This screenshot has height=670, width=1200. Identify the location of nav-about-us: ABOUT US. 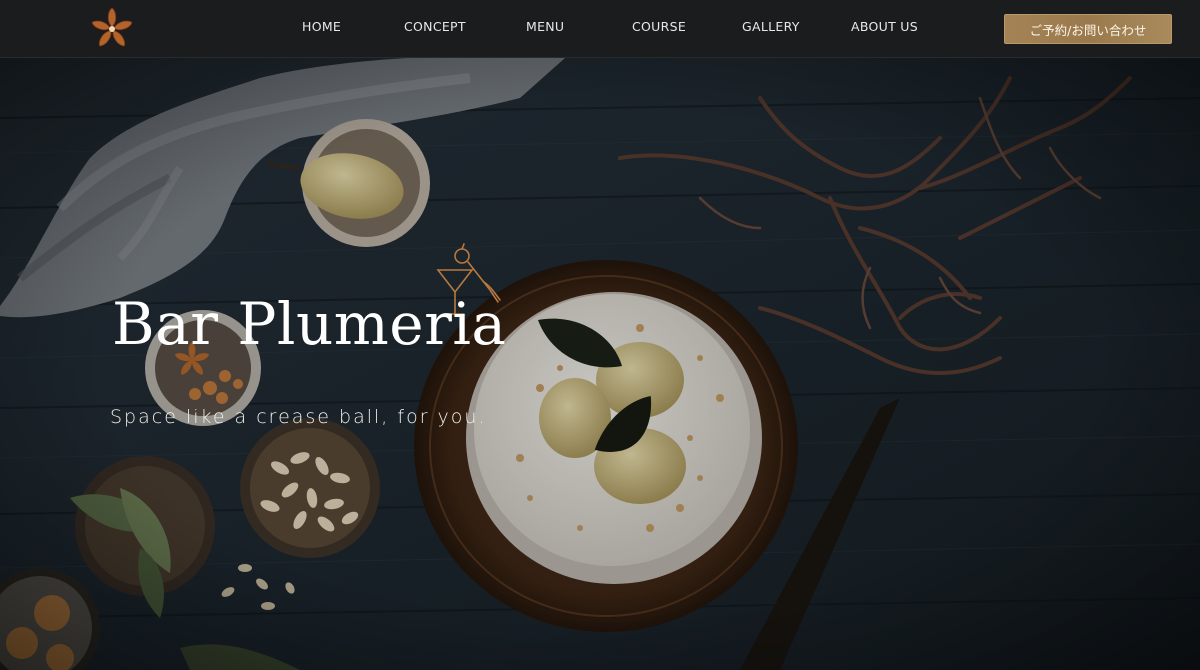
(884, 26).